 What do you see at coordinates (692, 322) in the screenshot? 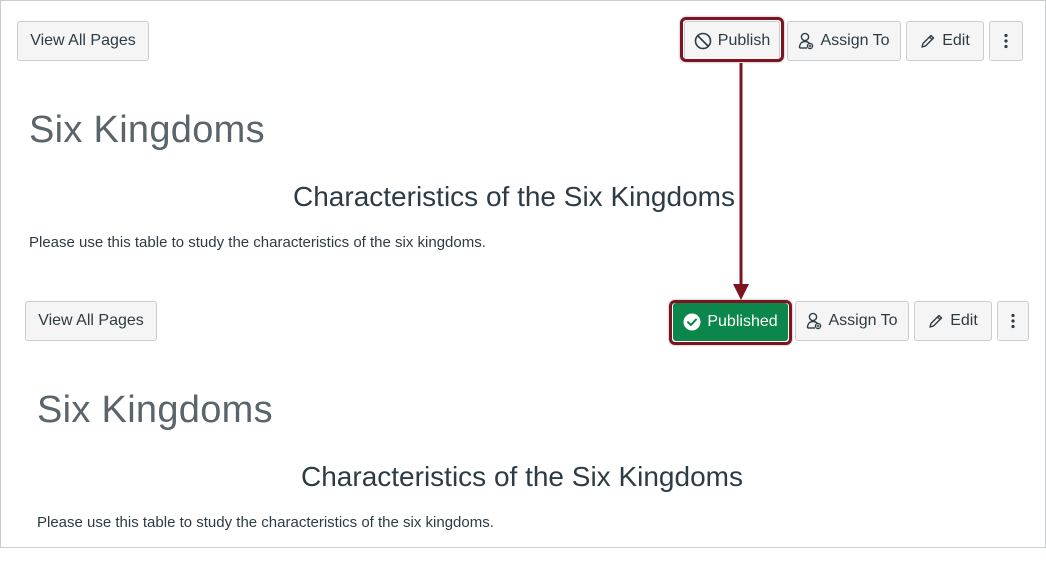
I see `check-circle-icon` at bounding box center [692, 322].